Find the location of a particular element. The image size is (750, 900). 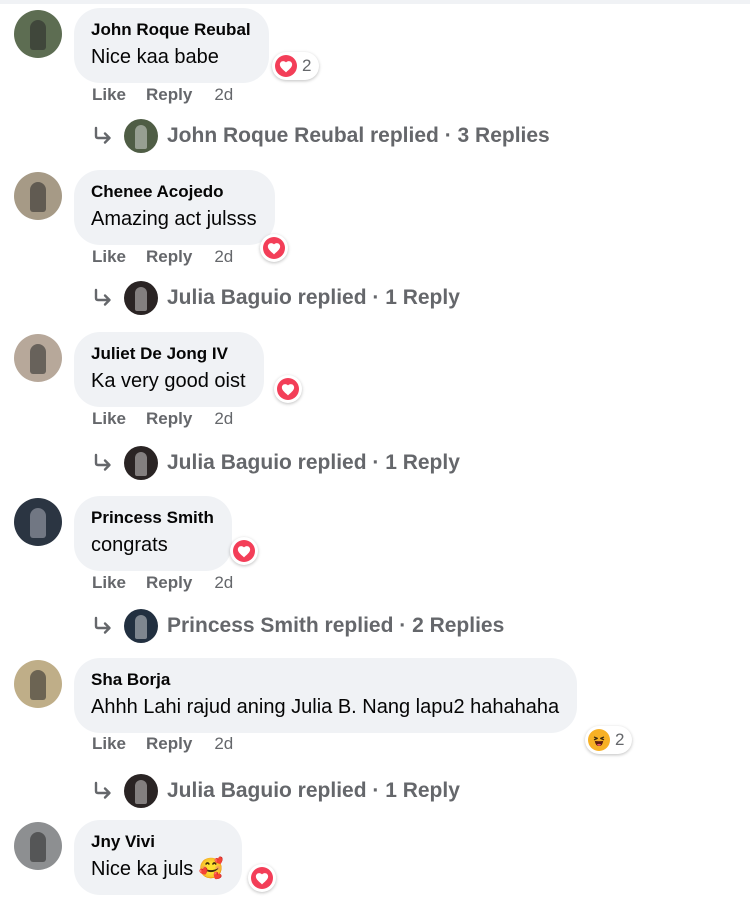

comment-bubble: Juliet De Jong IV Ka very good oist is located at coordinates (169, 369).